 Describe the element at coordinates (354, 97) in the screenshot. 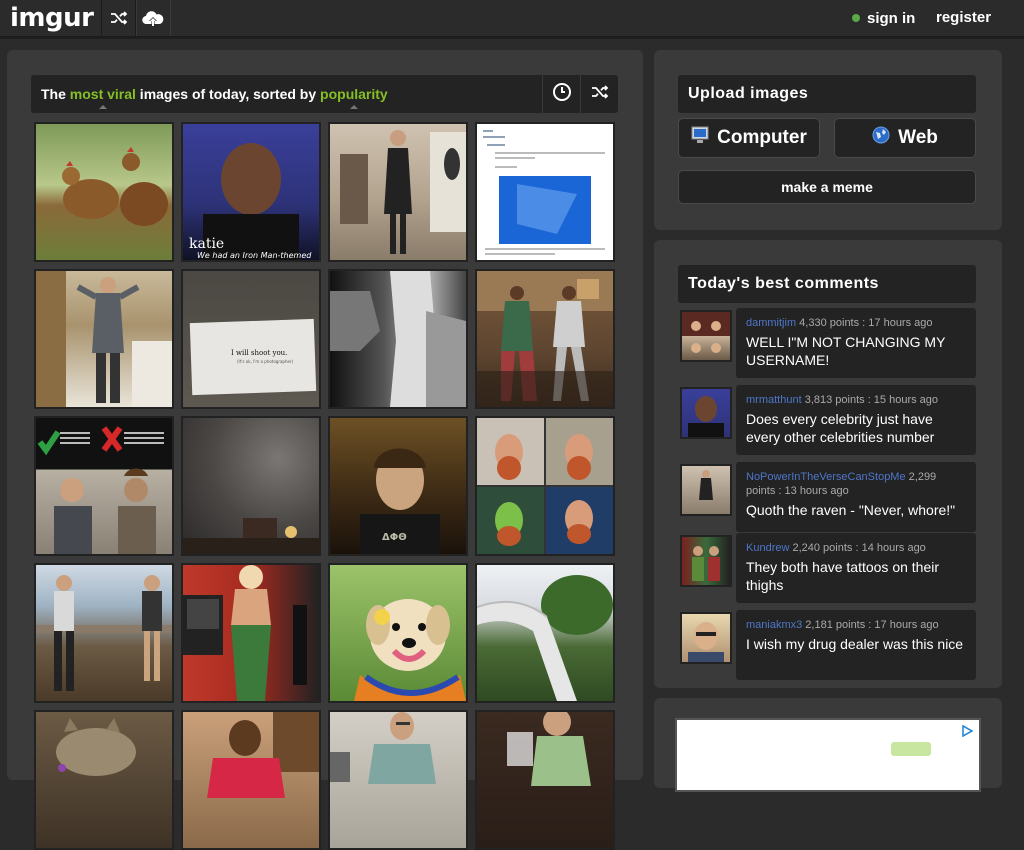

I see `sort-order-link: popularity` at that location.